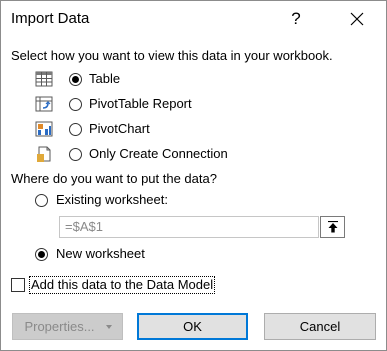 The width and height of the screenshot is (387, 351). Describe the element at coordinates (44, 129) in the screenshot. I see `pivotchart-icon` at that location.